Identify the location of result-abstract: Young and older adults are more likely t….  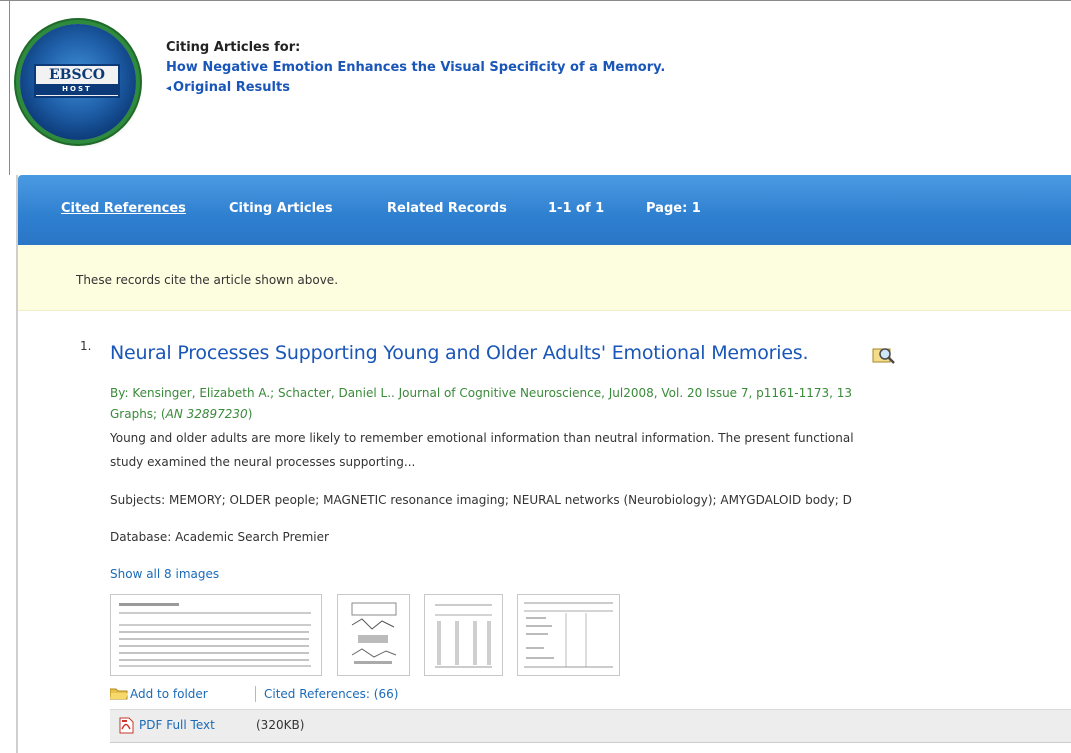
(482, 450).